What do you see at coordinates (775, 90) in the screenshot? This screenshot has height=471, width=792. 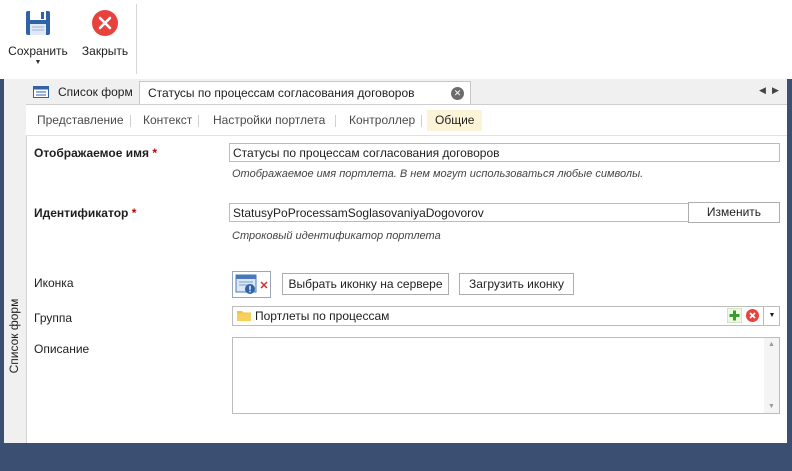 I see `scroll-right-icon: ▶` at bounding box center [775, 90].